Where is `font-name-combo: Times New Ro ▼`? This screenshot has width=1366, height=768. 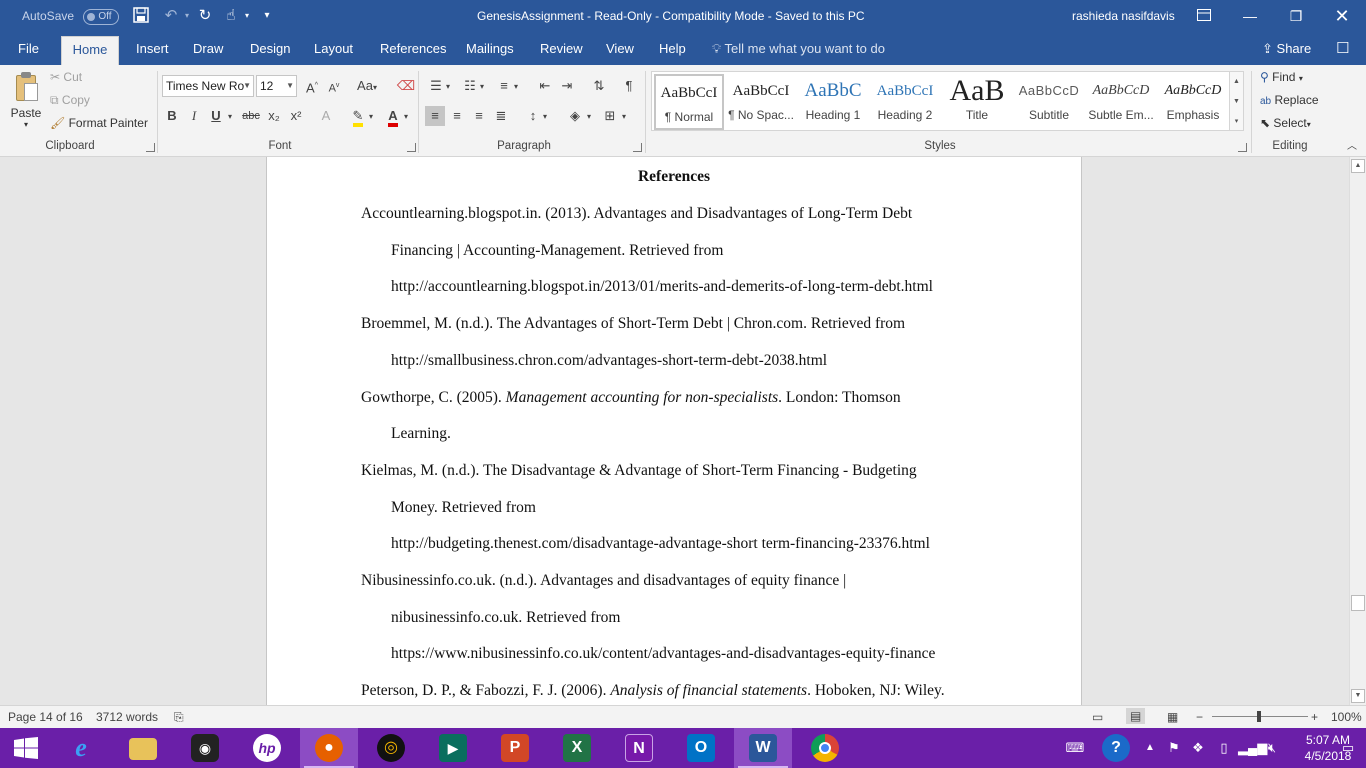
font-name-combo: Times New Ro ▼ is located at coordinates (208, 86).